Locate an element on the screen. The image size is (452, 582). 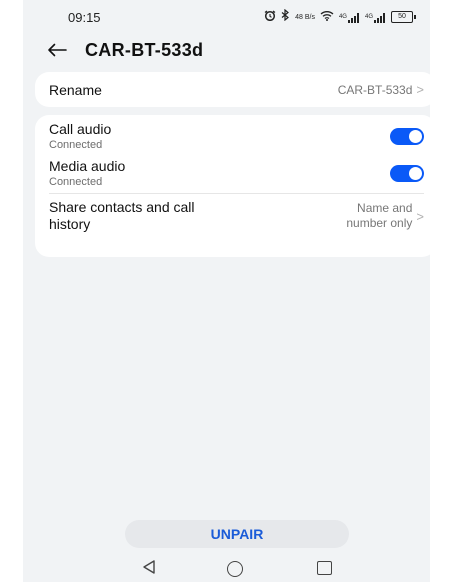
battery-icon: 50 is located at coordinates (403, 17).